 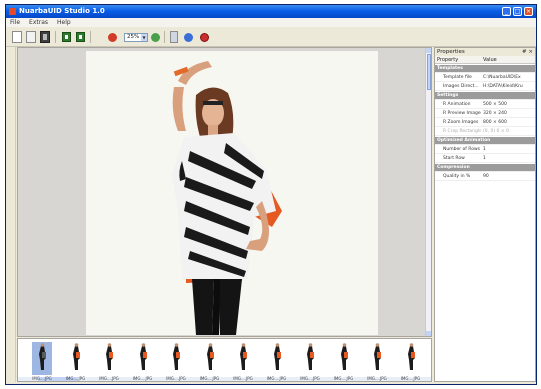 I want to click on property-row: R Crop Rectangle (0, 0) 0 × 0, so click(x=485, y=132).